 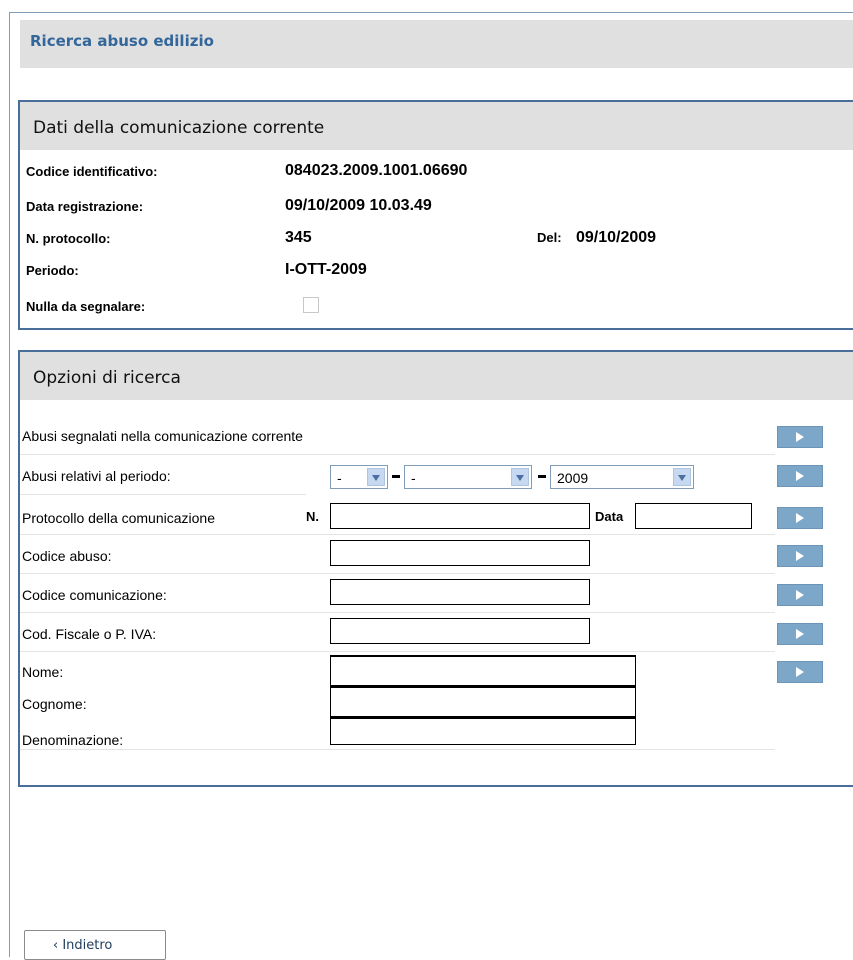 What do you see at coordinates (298, 237) in the screenshot?
I see `protocollo-value: 345` at bounding box center [298, 237].